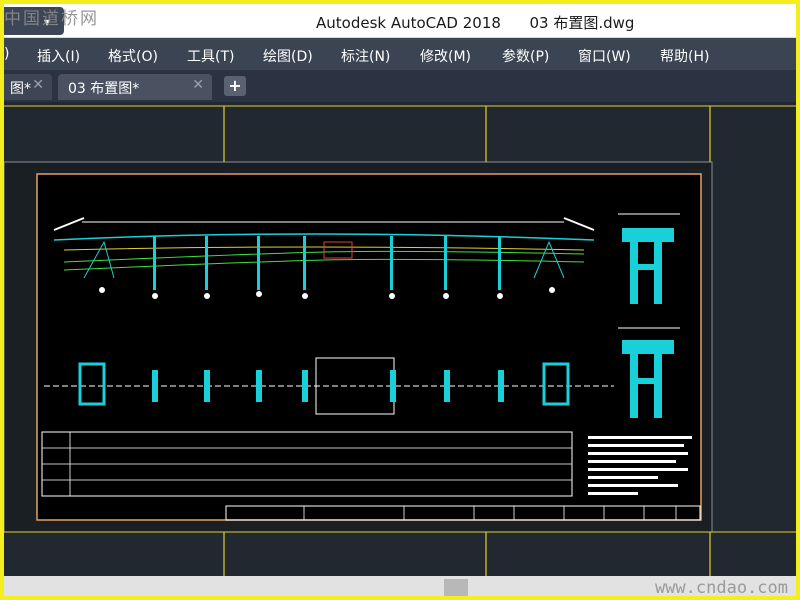  What do you see at coordinates (721, 588) in the screenshot?
I see `watermark-bottom: www.cndao.com` at bounding box center [721, 588].